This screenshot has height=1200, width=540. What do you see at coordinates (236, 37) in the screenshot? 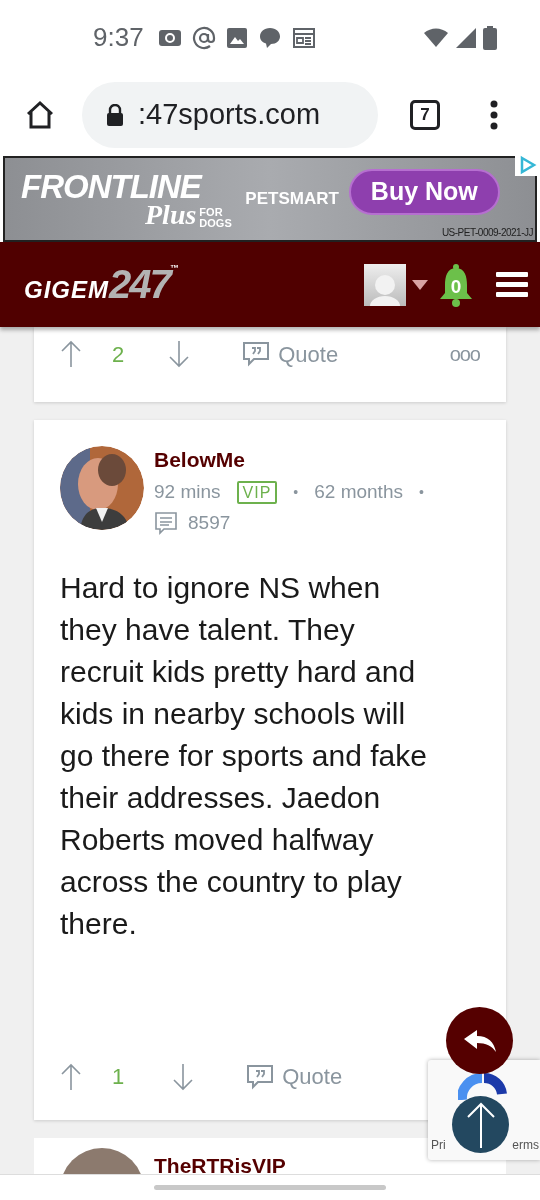
I see `image-icon` at bounding box center [236, 37].